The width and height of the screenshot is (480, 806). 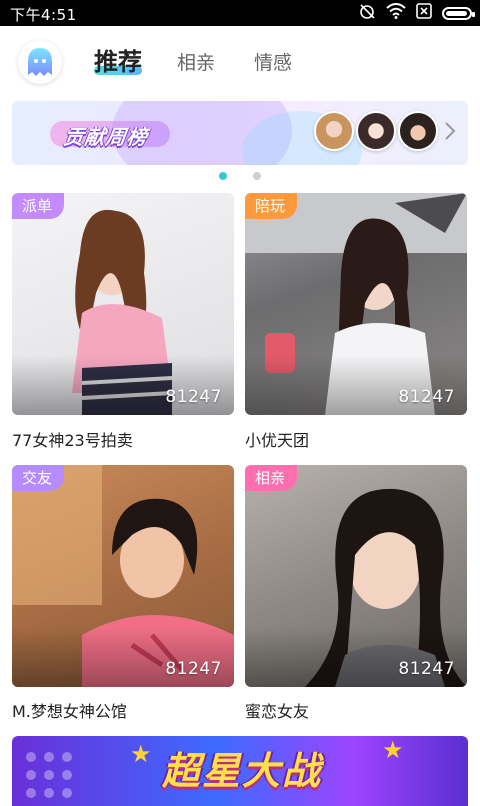 What do you see at coordinates (277, 439) in the screenshot?
I see `room-title: 小优天团` at bounding box center [277, 439].